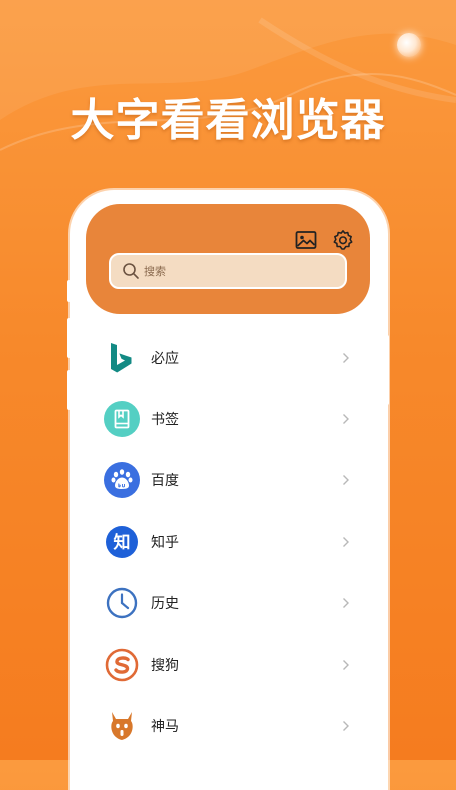 Image resolution: width=456 pixels, height=790 pixels. What do you see at coordinates (165, 727) in the screenshot?
I see `list-item-label: 神马` at bounding box center [165, 727].